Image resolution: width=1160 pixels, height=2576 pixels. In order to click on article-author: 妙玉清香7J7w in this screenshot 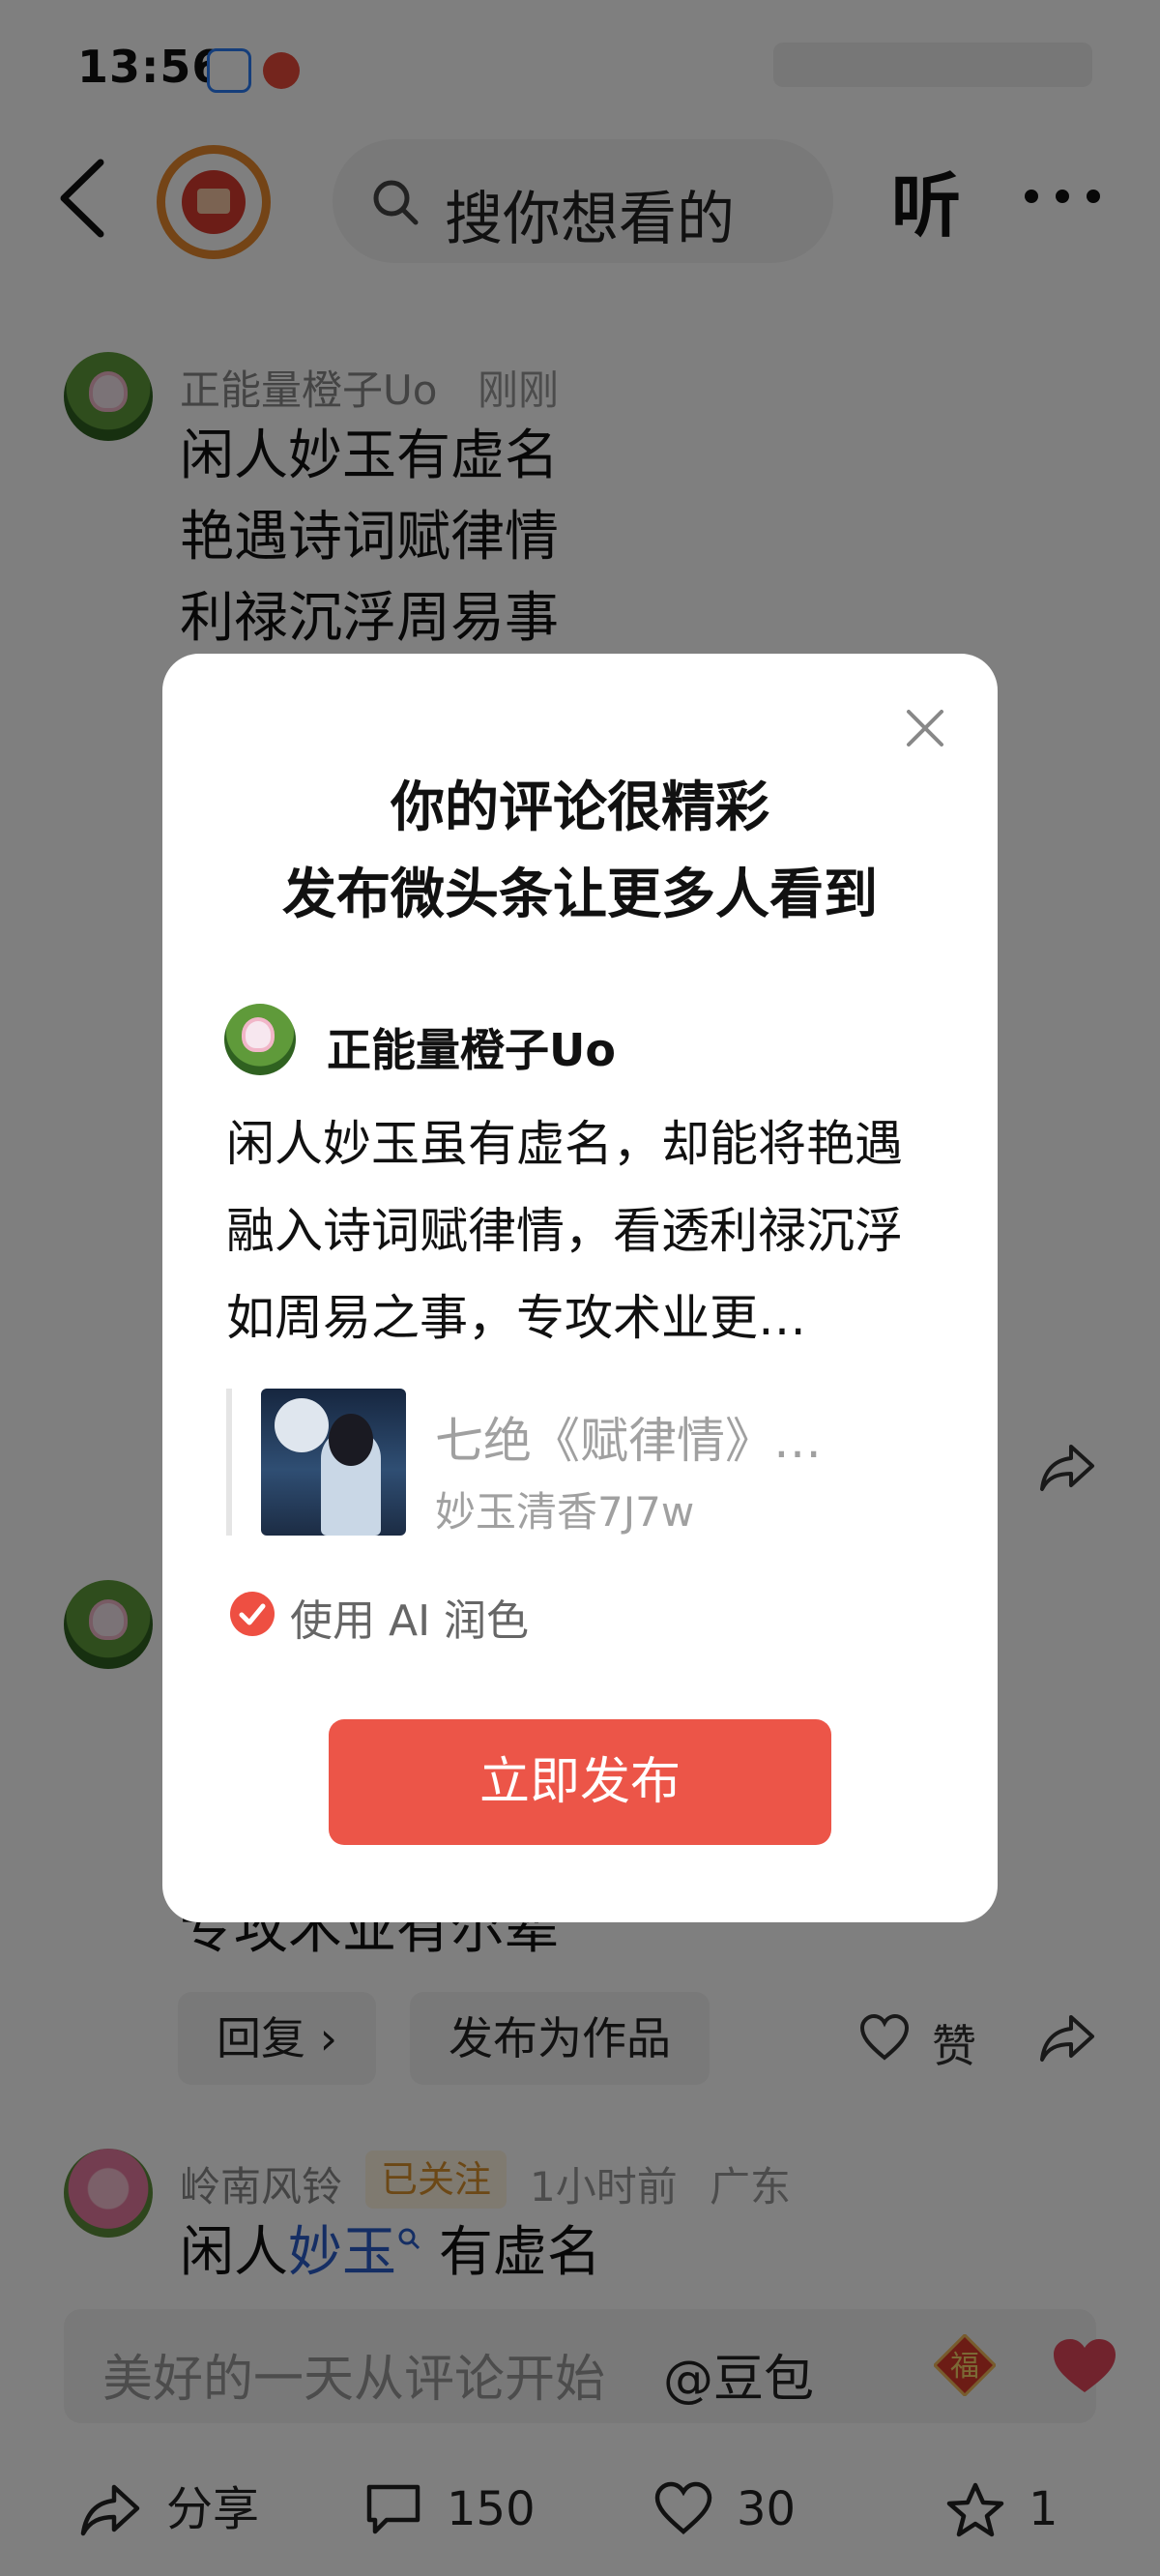, I will do `click(565, 1512)`.